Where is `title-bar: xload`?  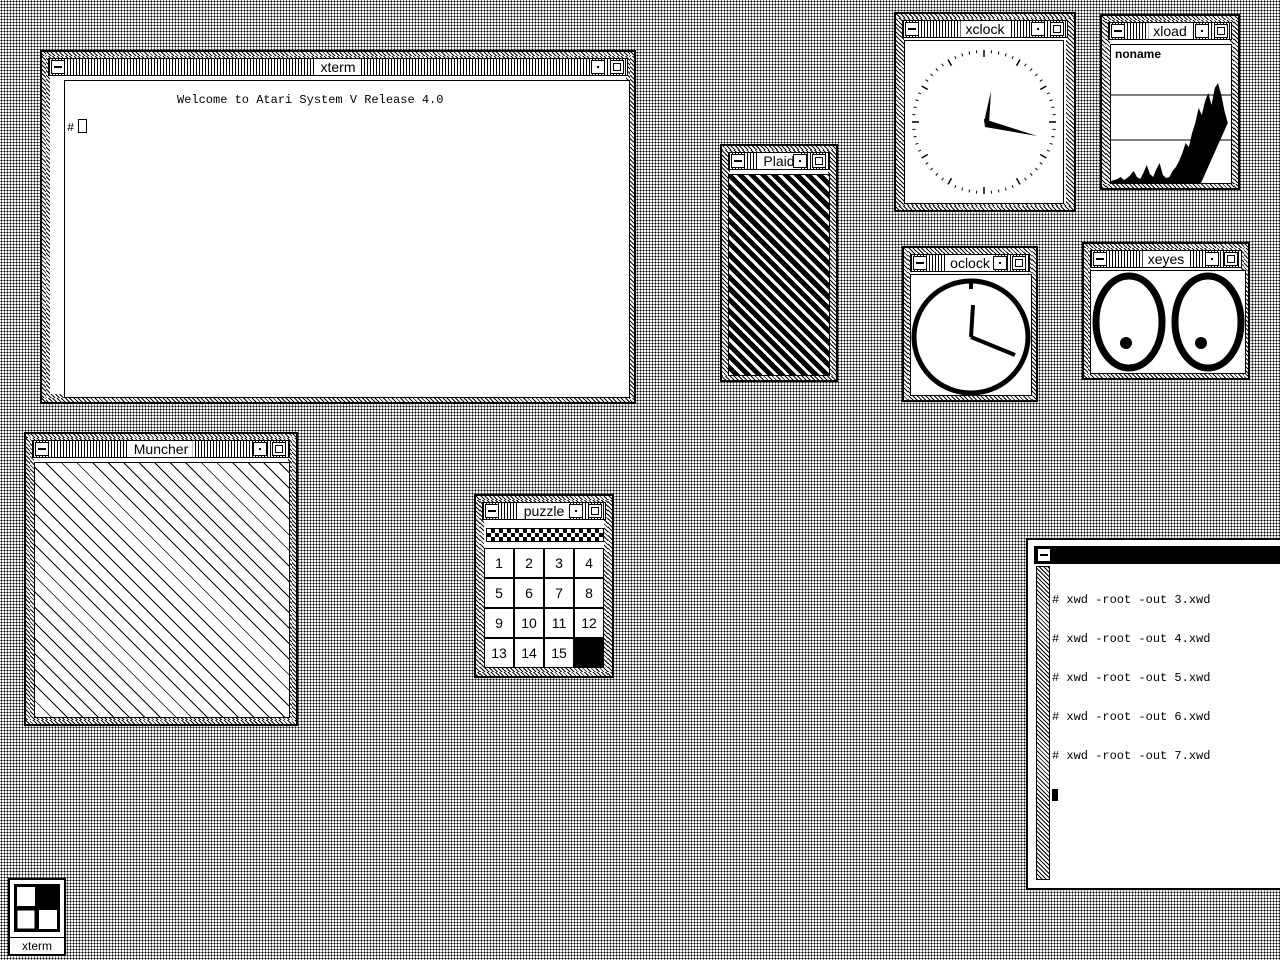
title-bar: xload is located at coordinates (1170, 31).